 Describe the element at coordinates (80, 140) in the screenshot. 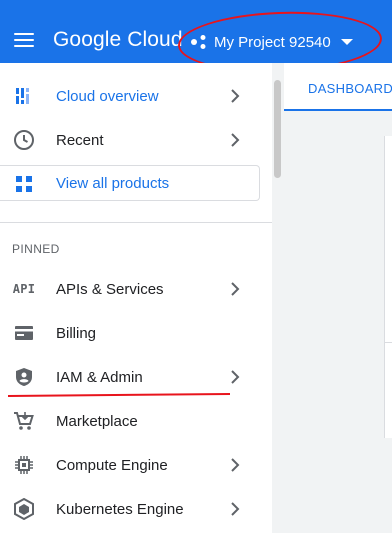

I see `sidebar-item-label: Recent` at that location.